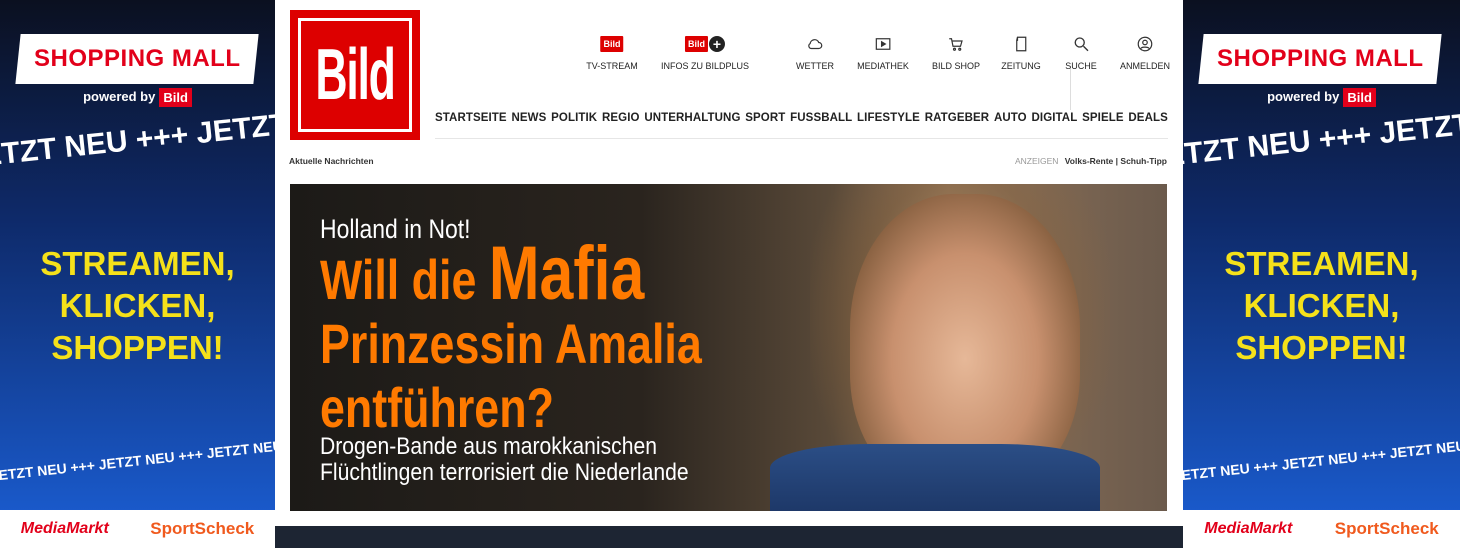 This screenshot has width=1460, height=548. What do you see at coordinates (1081, 66) in the screenshot?
I see `search-label: SUCHE` at bounding box center [1081, 66].